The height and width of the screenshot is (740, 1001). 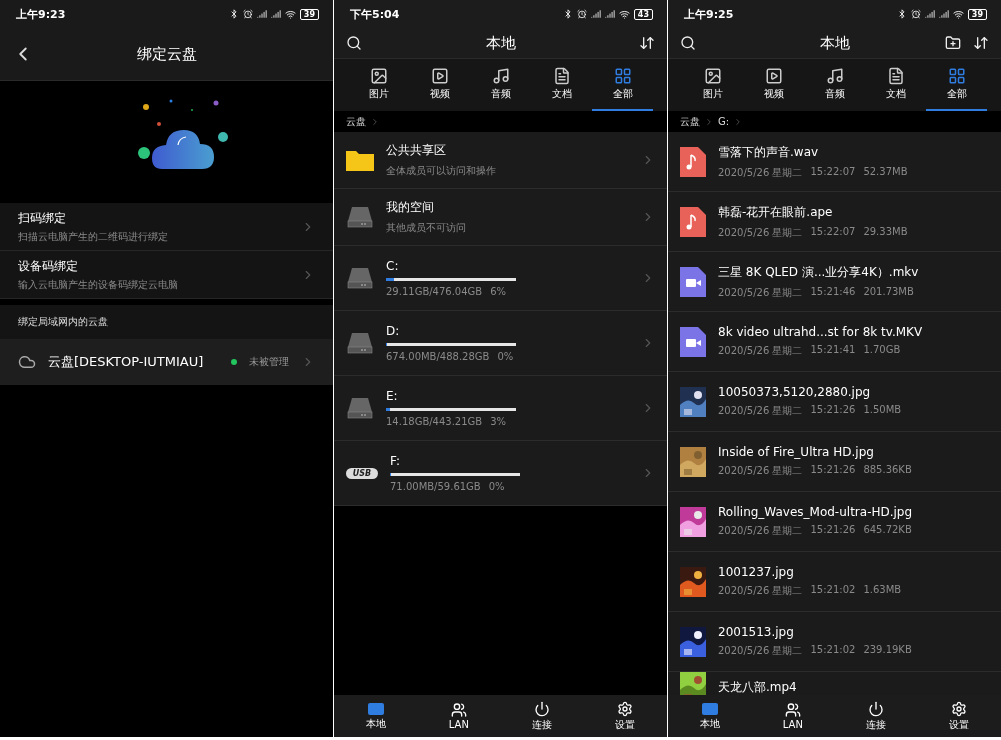 I want to click on list-item: 2001513.jpg 2020/5/26 星期二 15:21:02 239.19KB, so click(x=834, y=642).